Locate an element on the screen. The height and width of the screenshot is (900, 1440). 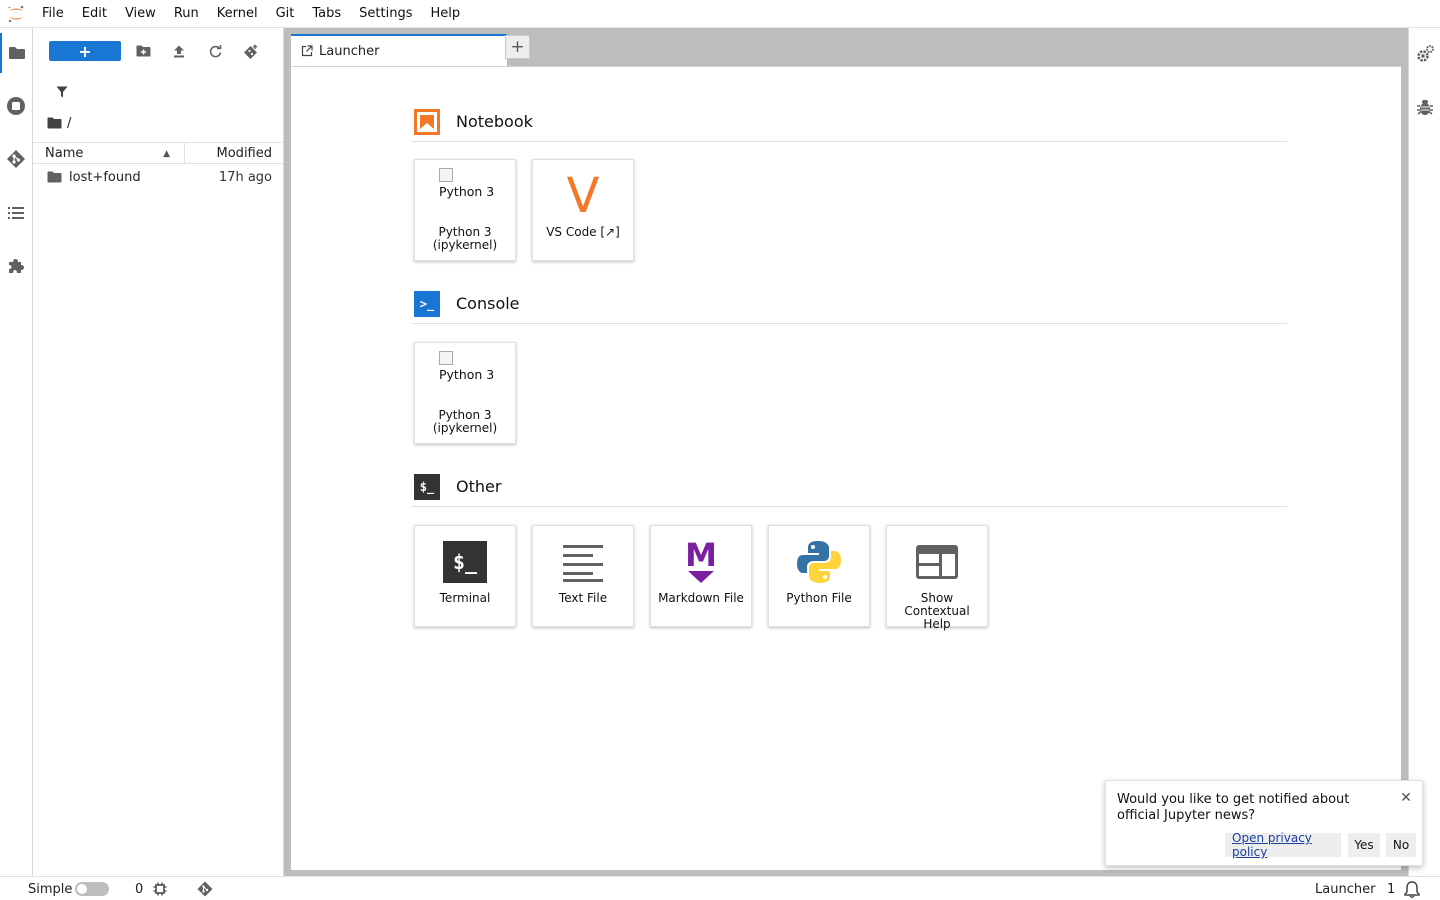
new-folder-button is located at coordinates (143, 51).